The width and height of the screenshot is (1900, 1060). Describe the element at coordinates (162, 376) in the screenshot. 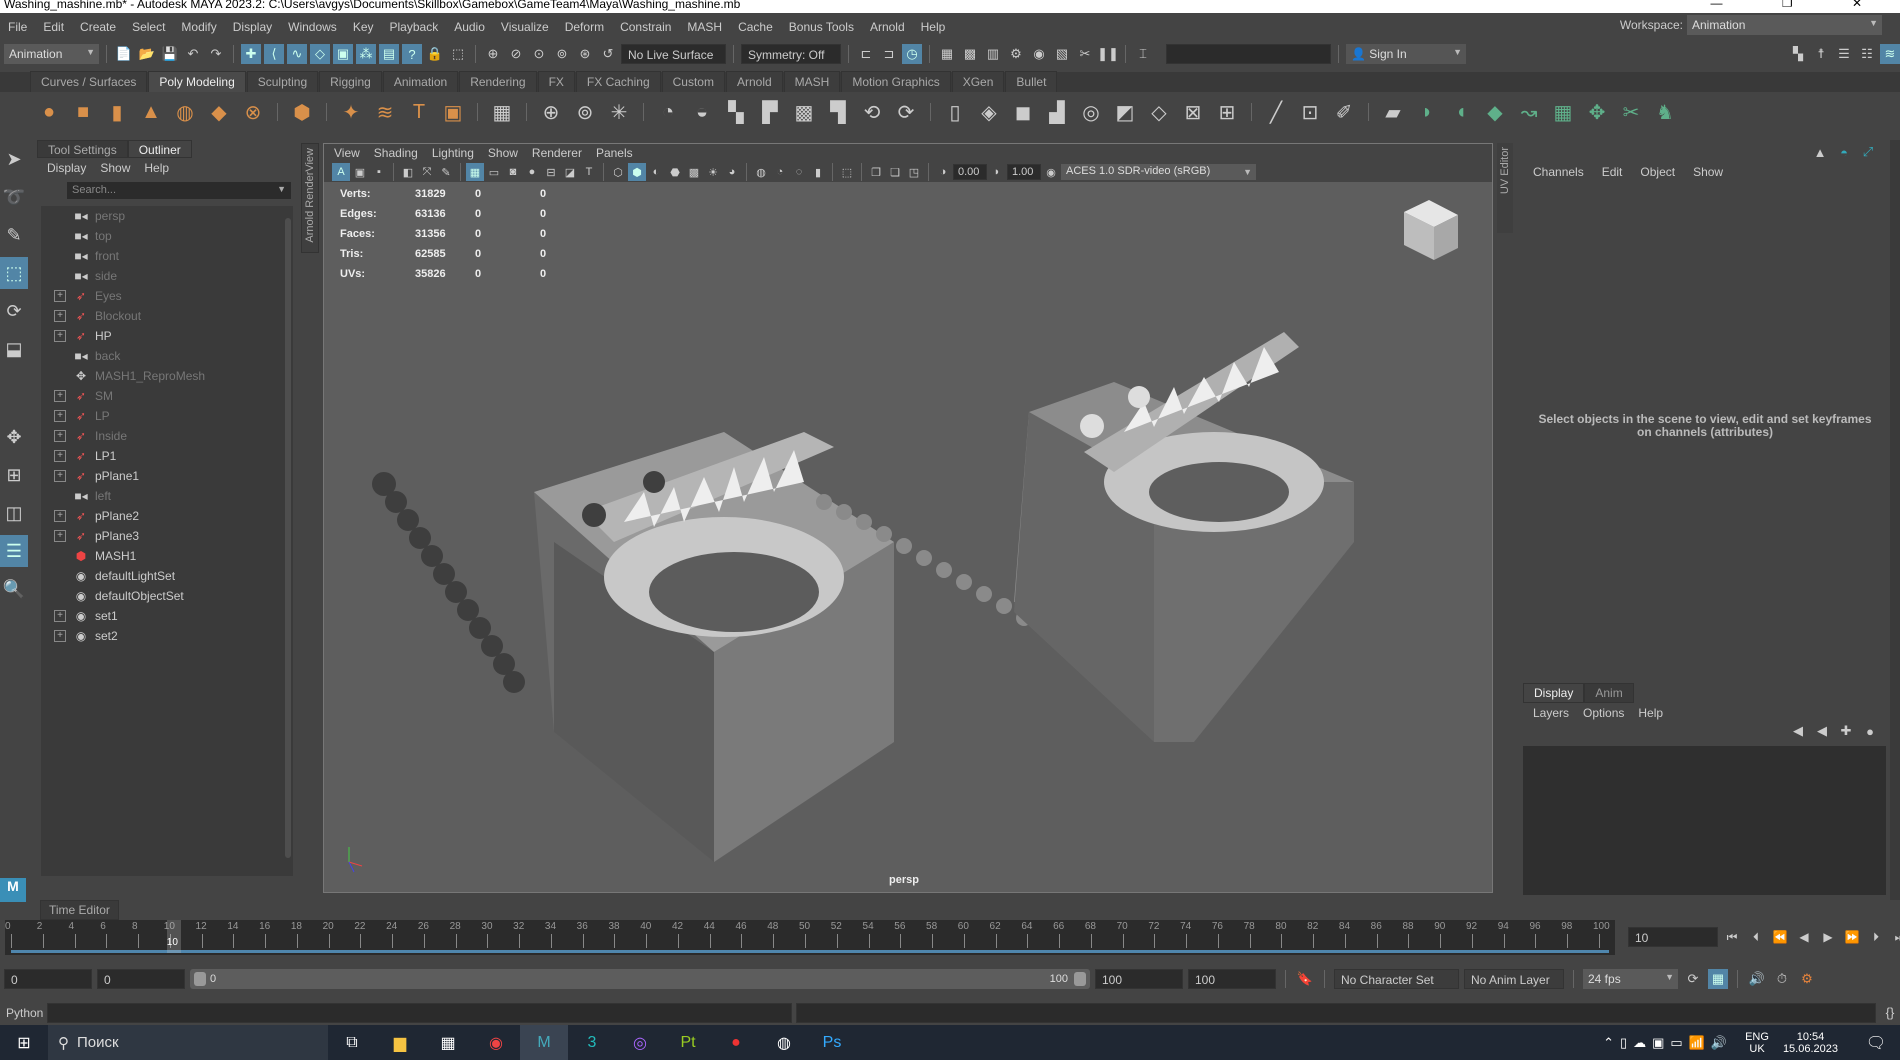

I see `outliner-item: ✥ MASH1_ReproMesh` at that location.